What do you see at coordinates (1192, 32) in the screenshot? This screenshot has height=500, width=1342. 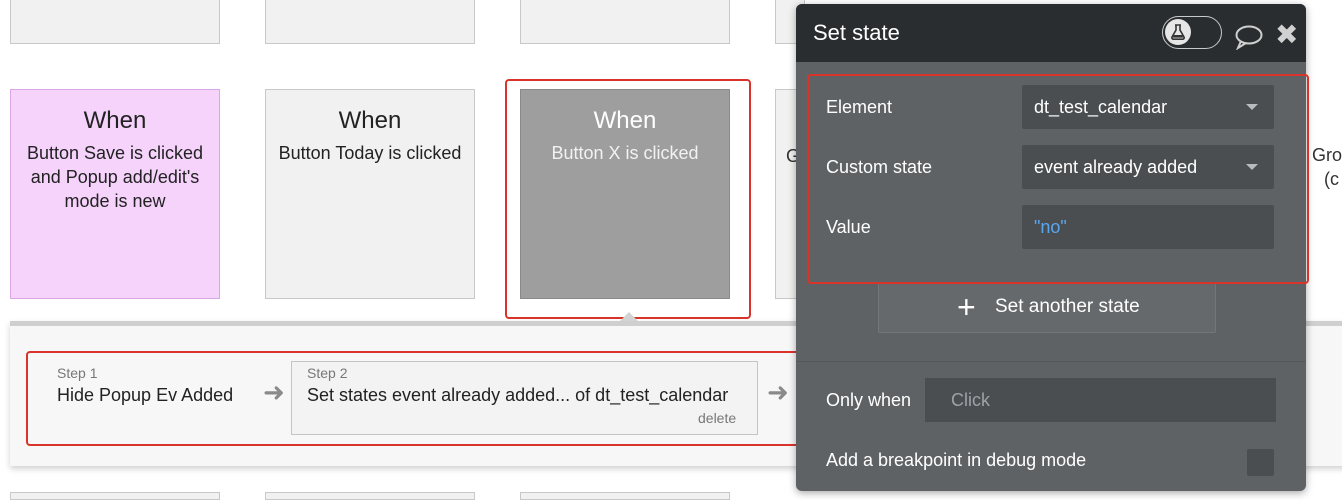 I see `test-mode-toggle` at bounding box center [1192, 32].